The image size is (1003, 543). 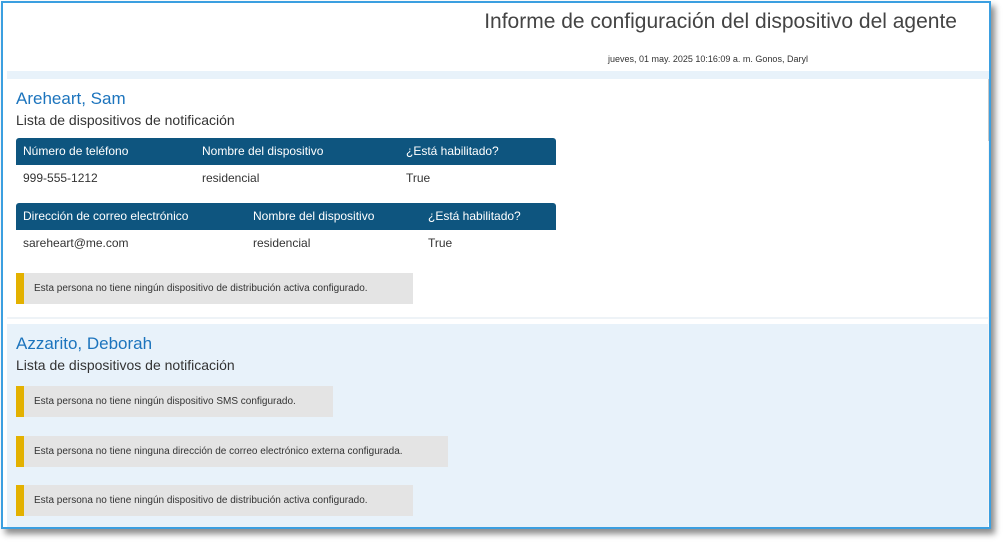 I want to click on header-divider, so click(x=498, y=75).